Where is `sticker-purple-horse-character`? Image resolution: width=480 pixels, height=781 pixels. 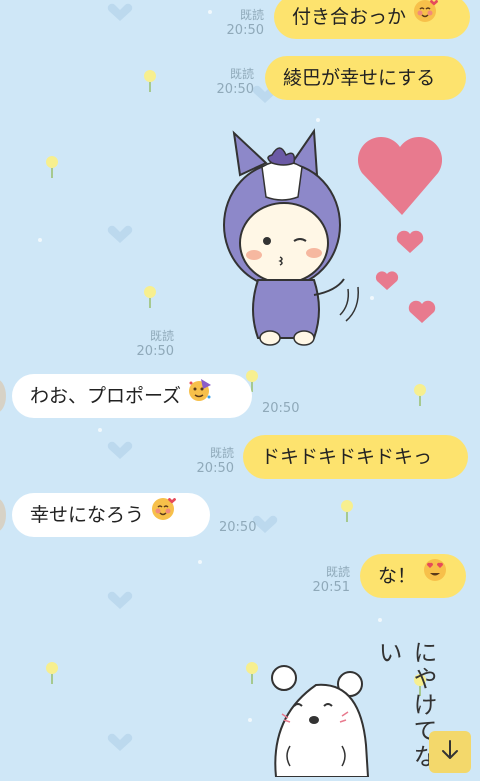 sticker-purple-horse-character is located at coordinates (332, 237).